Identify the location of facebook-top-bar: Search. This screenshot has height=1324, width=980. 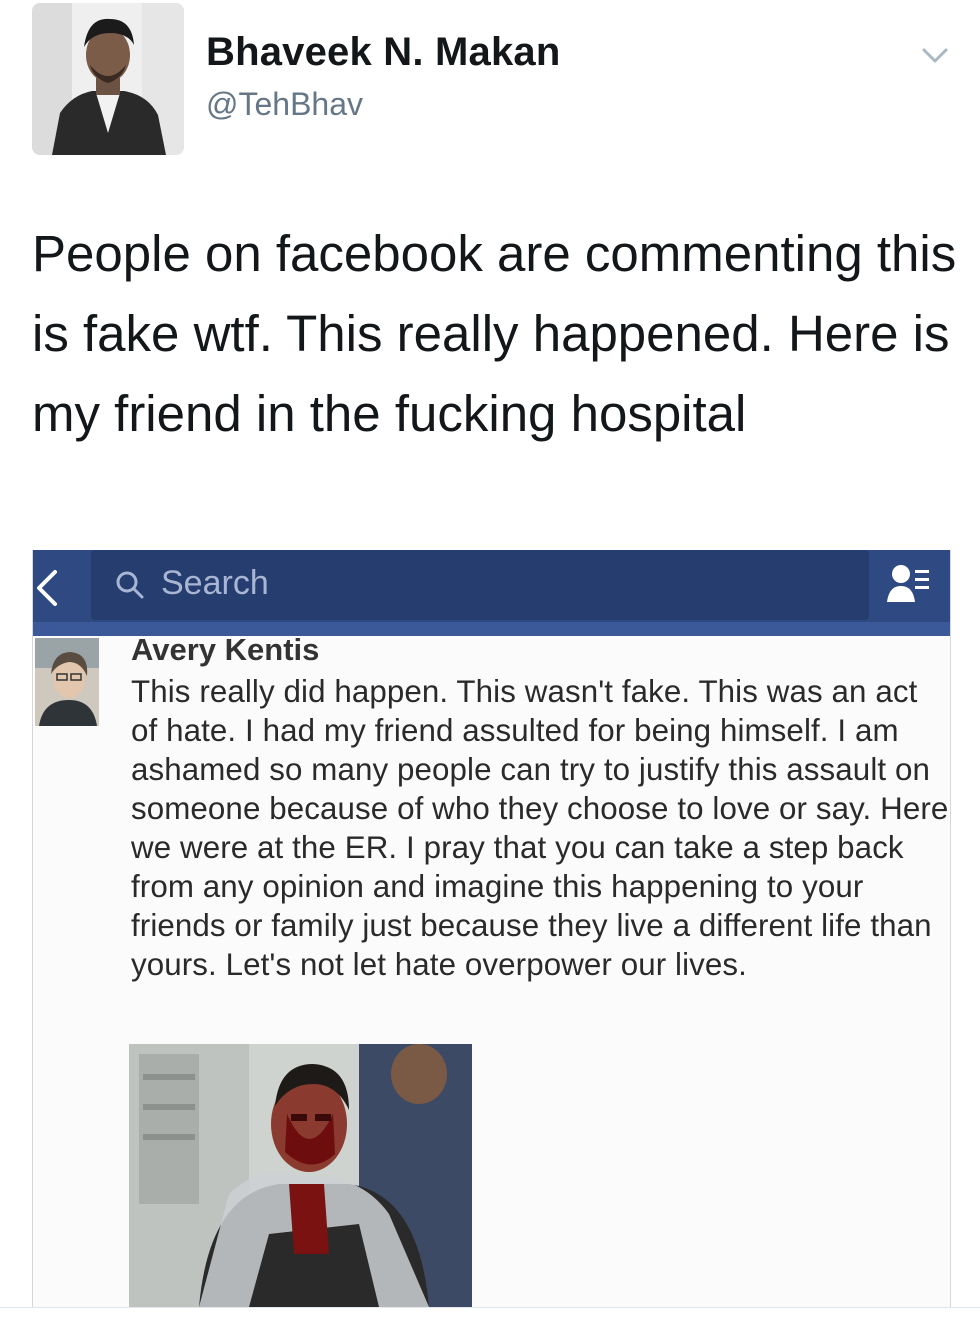
(491, 593).